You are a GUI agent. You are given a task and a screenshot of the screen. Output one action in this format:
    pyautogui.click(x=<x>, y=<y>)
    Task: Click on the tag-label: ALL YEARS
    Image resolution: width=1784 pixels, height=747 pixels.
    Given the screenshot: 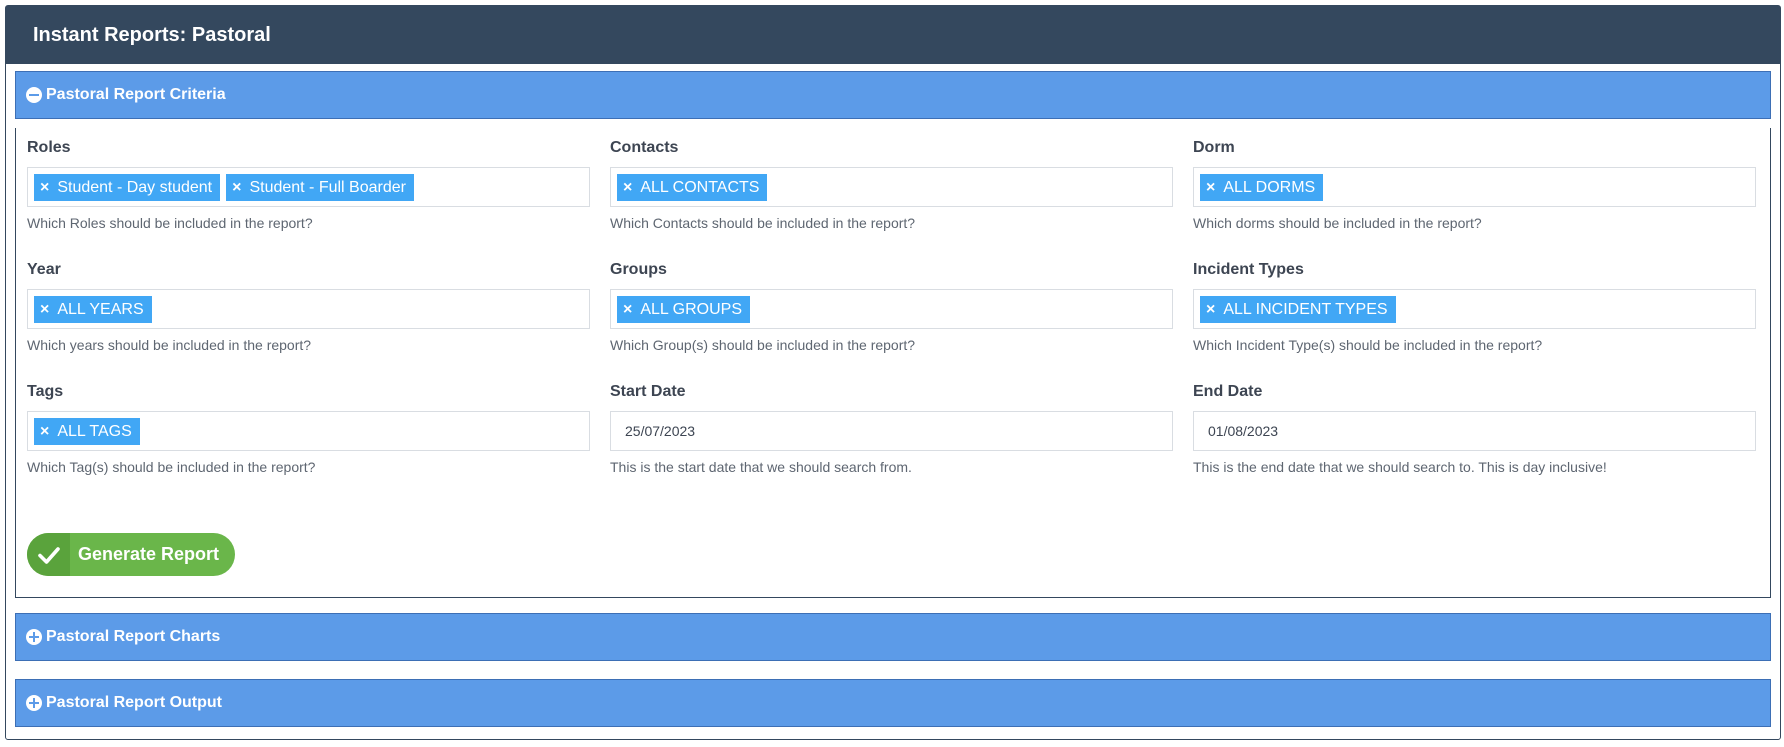 What is the action you would take?
    pyautogui.click(x=100, y=309)
    